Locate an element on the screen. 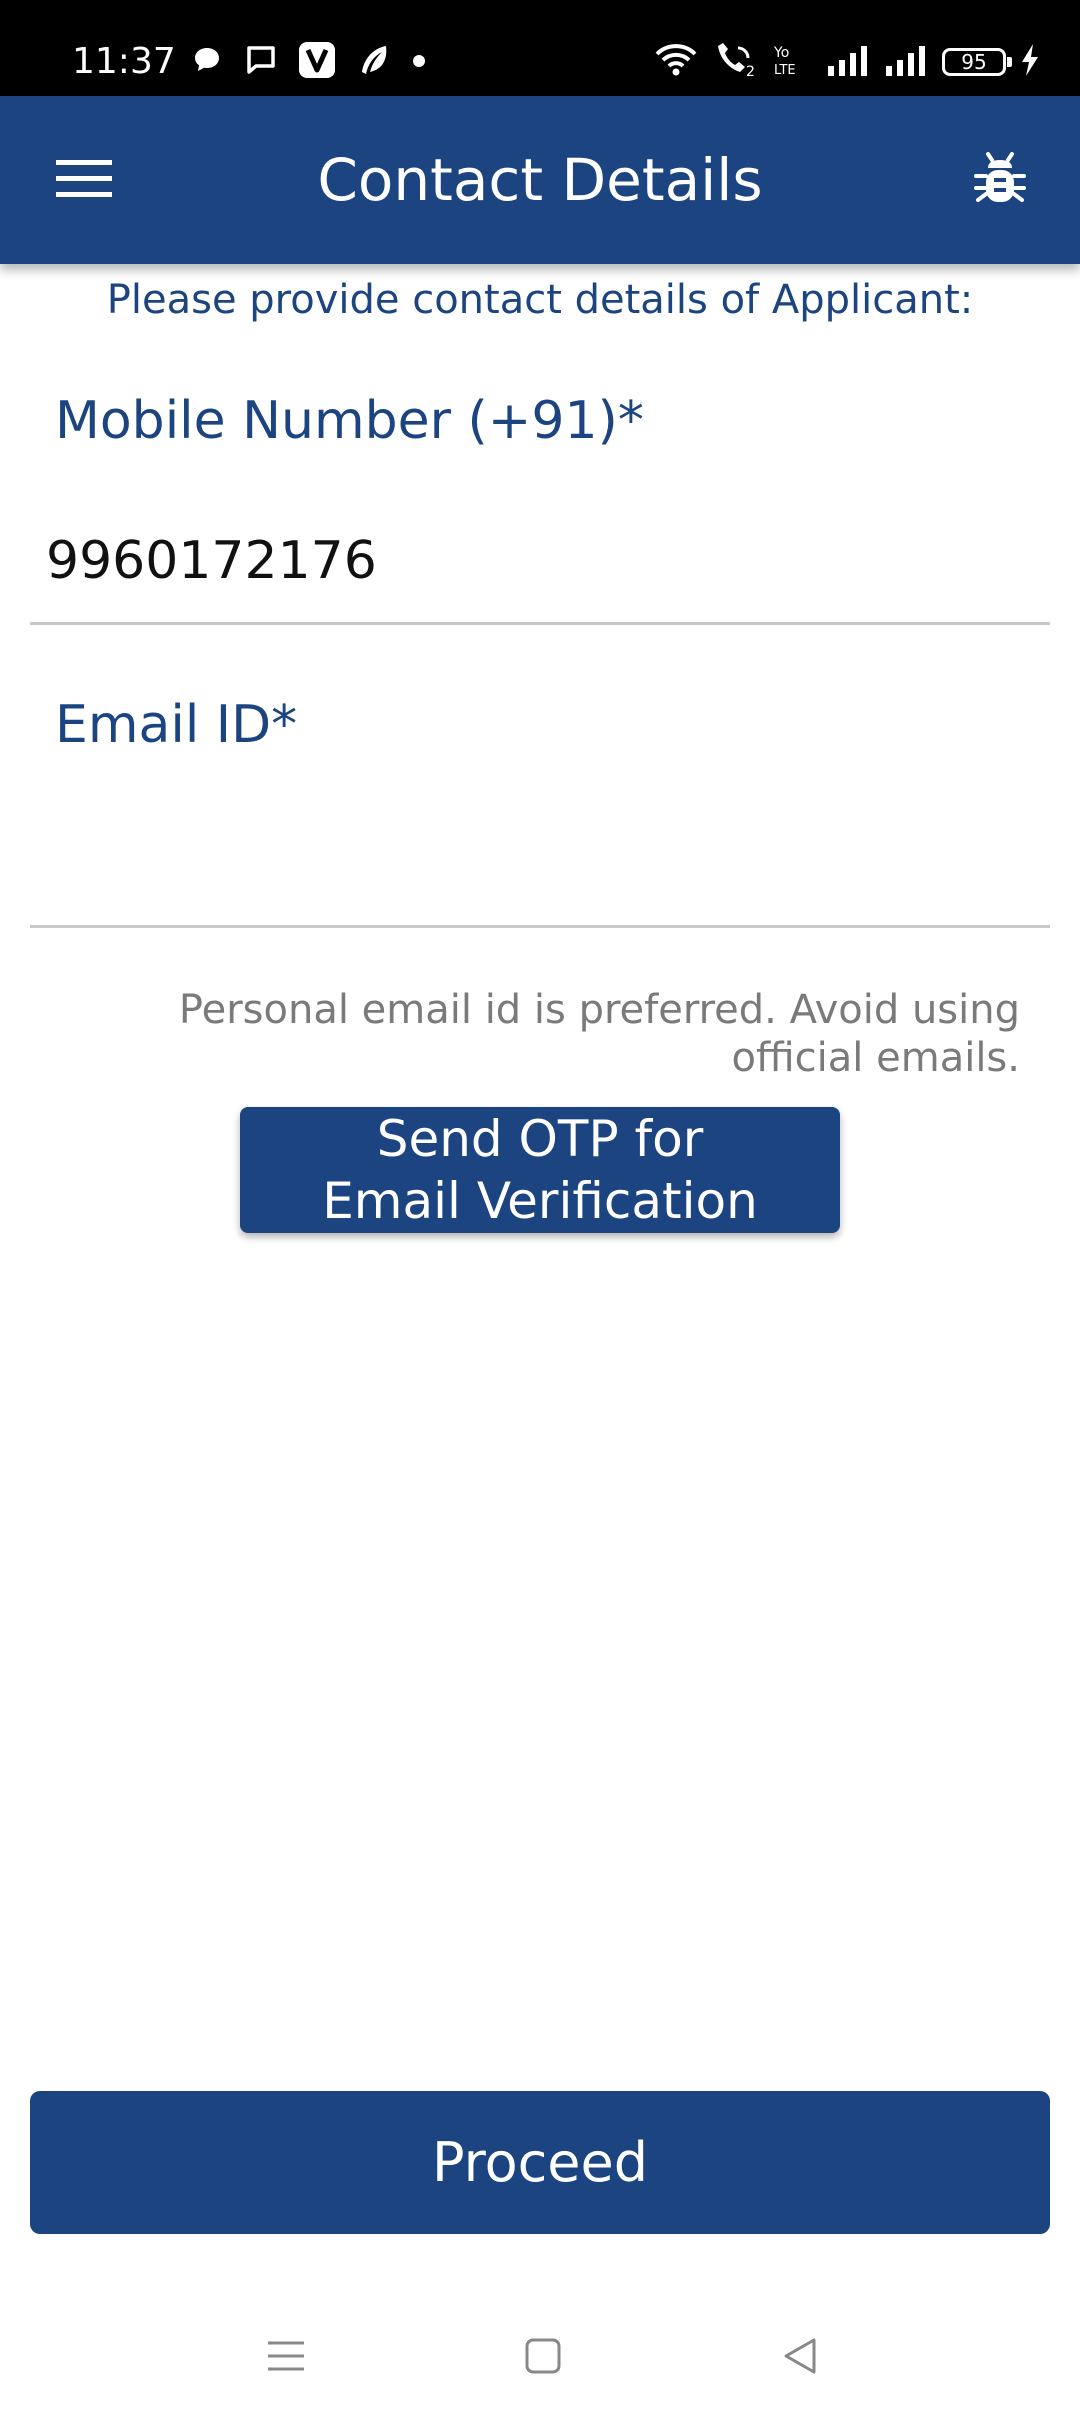 This screenshot has width=1080, height=2412. email-hint-line: official emails. is located at coordinates (875, 1058).